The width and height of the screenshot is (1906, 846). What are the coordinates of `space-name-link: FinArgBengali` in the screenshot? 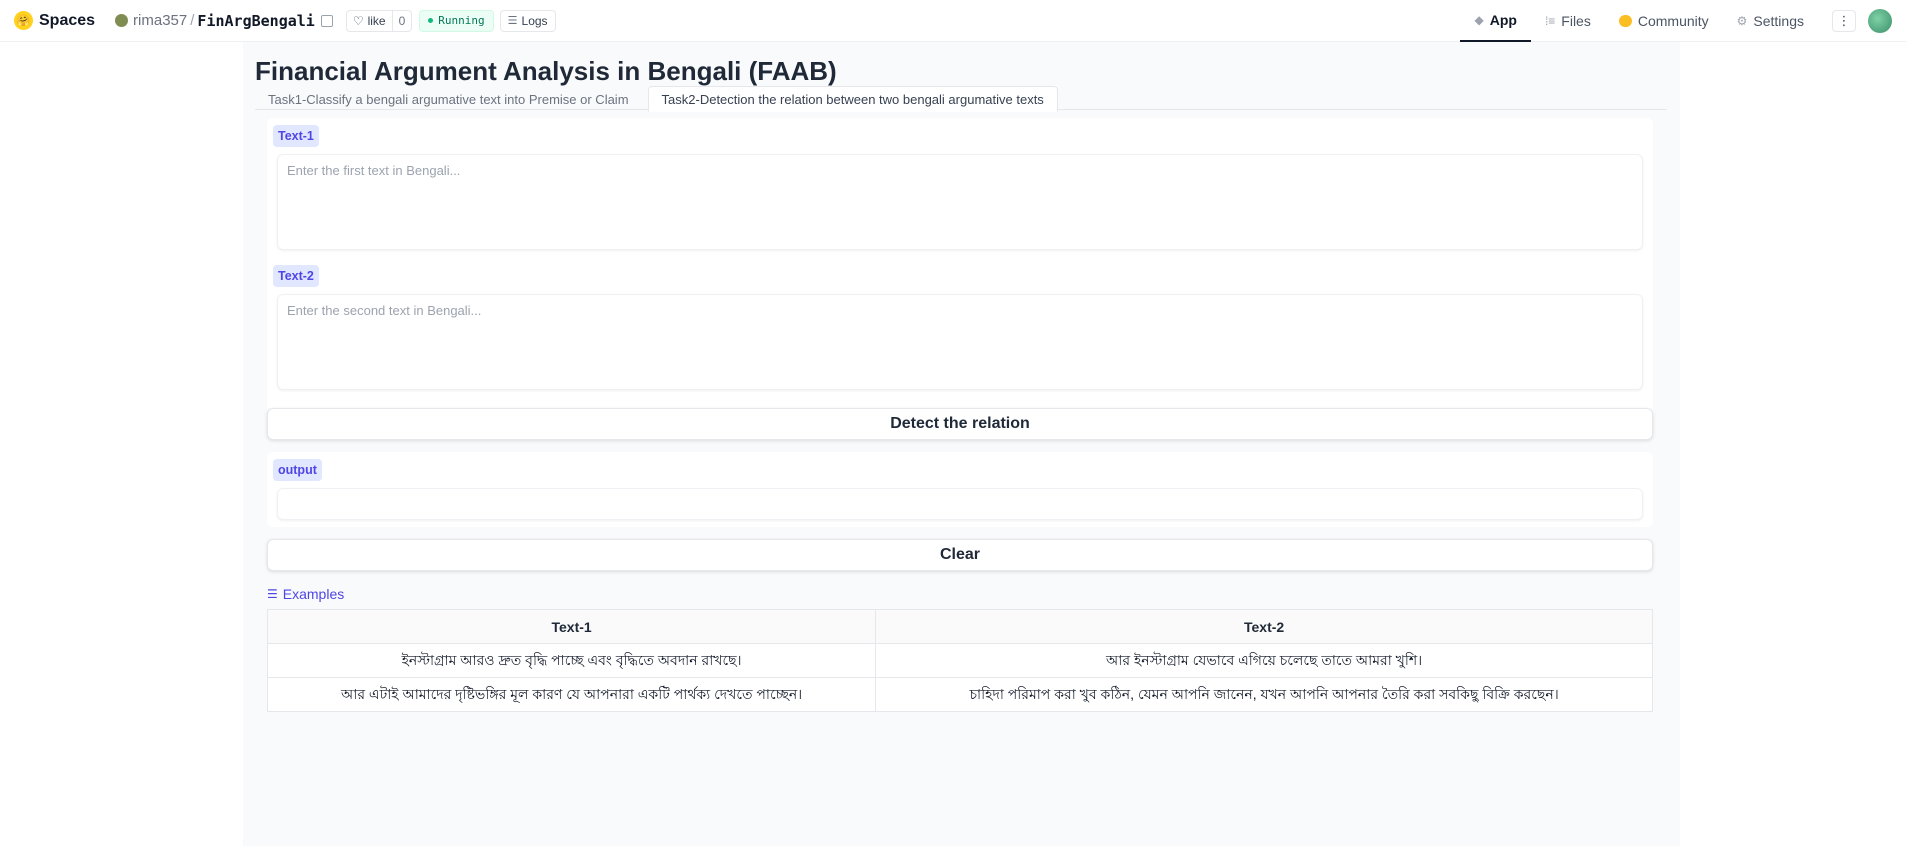 It's located at (255, 21).